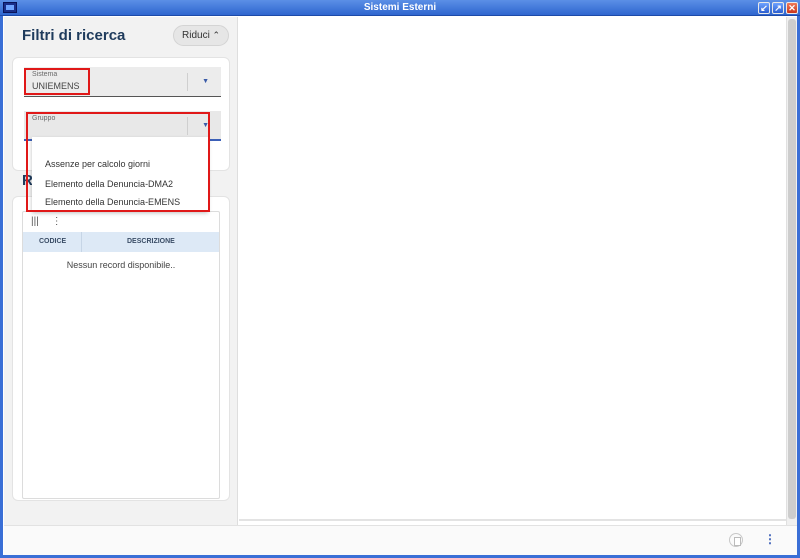 This screenshot has height=558, width=800. I want to click on close-icon: ✕, so click(792, 8).